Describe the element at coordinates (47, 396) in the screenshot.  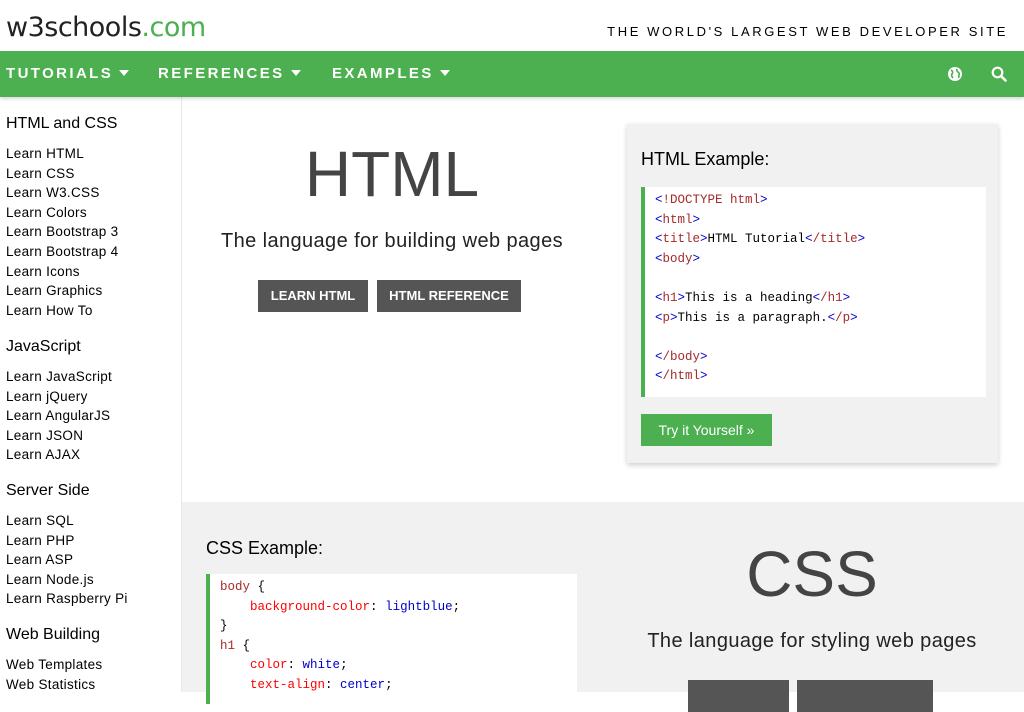
I see `sidebar-link-learn-jquery: Learn jQuery` at that location.